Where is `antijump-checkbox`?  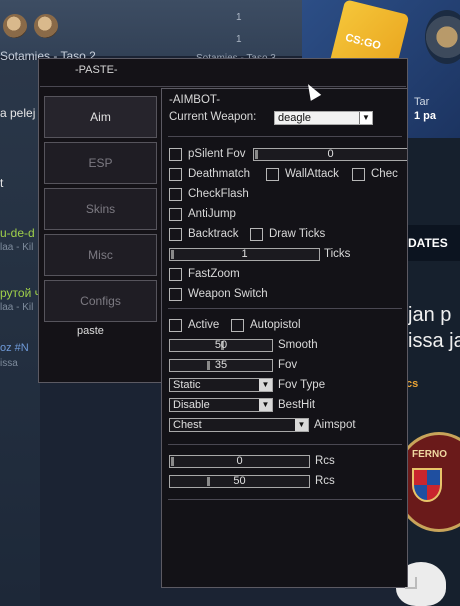 antijump-checkbox is located at coordinates (175, 214).